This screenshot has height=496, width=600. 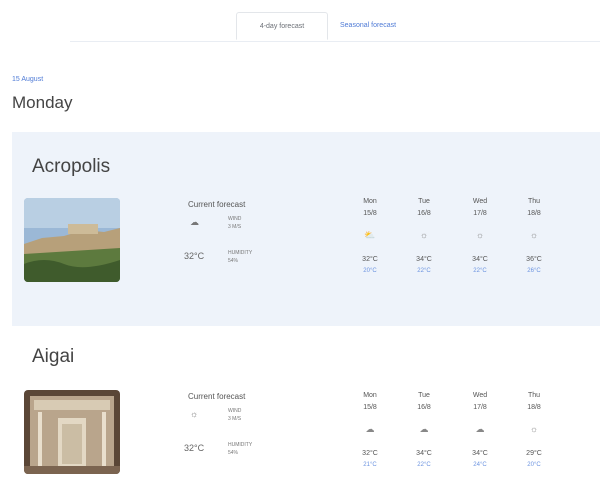 I want to click on tabs-divider, so click(x=335, y=41).